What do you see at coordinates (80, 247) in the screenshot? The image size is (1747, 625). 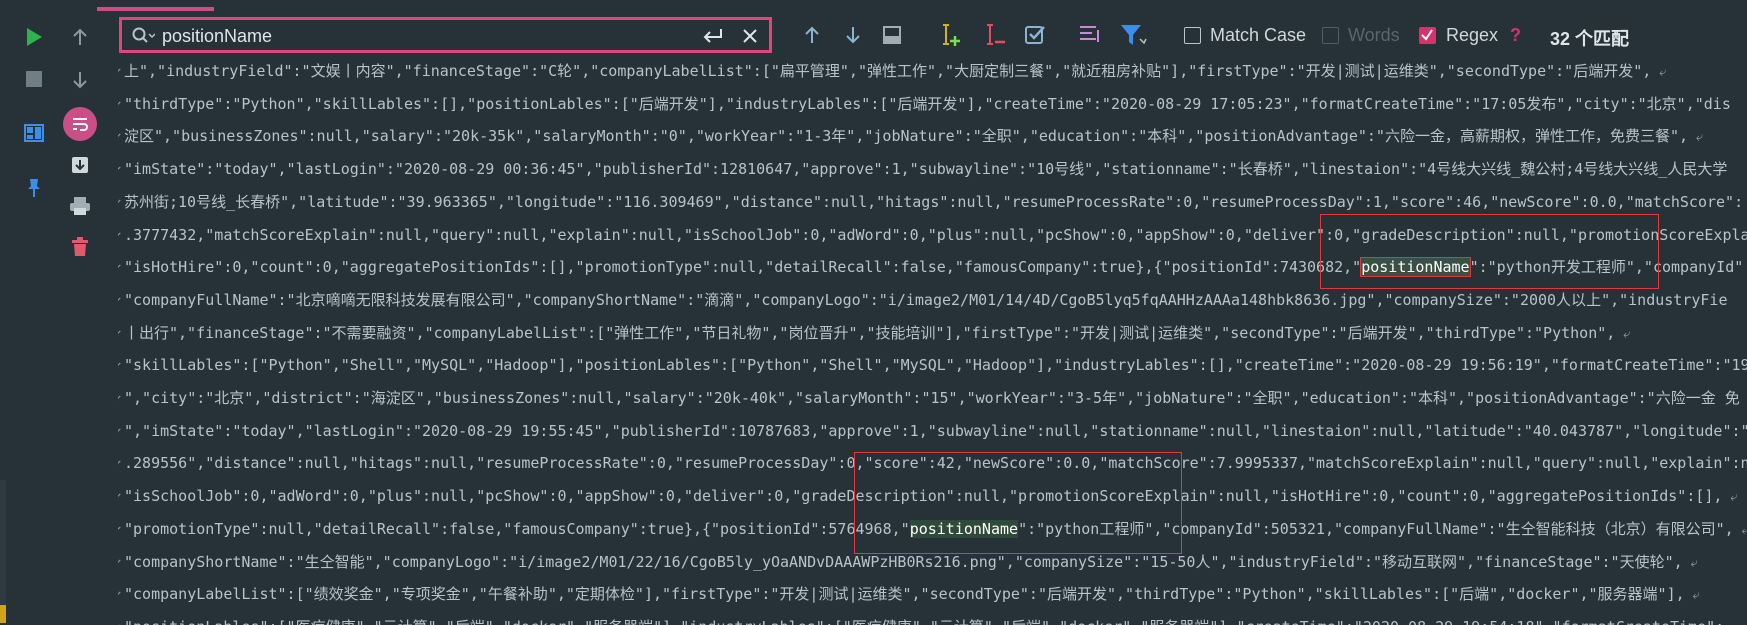 I see `delete-icon` at bounding box center [80, 247].